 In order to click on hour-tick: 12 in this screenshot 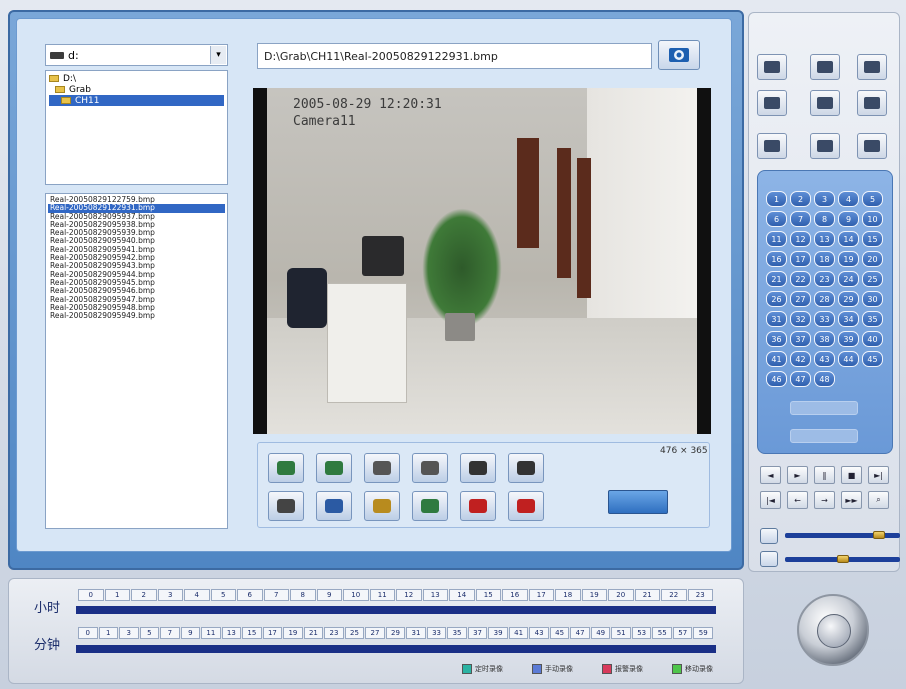, I will do `click(409, 595)`.